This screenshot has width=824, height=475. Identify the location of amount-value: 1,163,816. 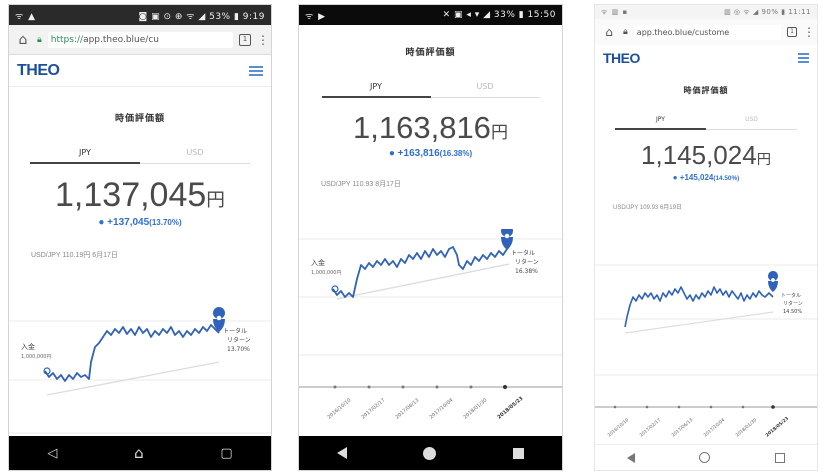
(422, 127).